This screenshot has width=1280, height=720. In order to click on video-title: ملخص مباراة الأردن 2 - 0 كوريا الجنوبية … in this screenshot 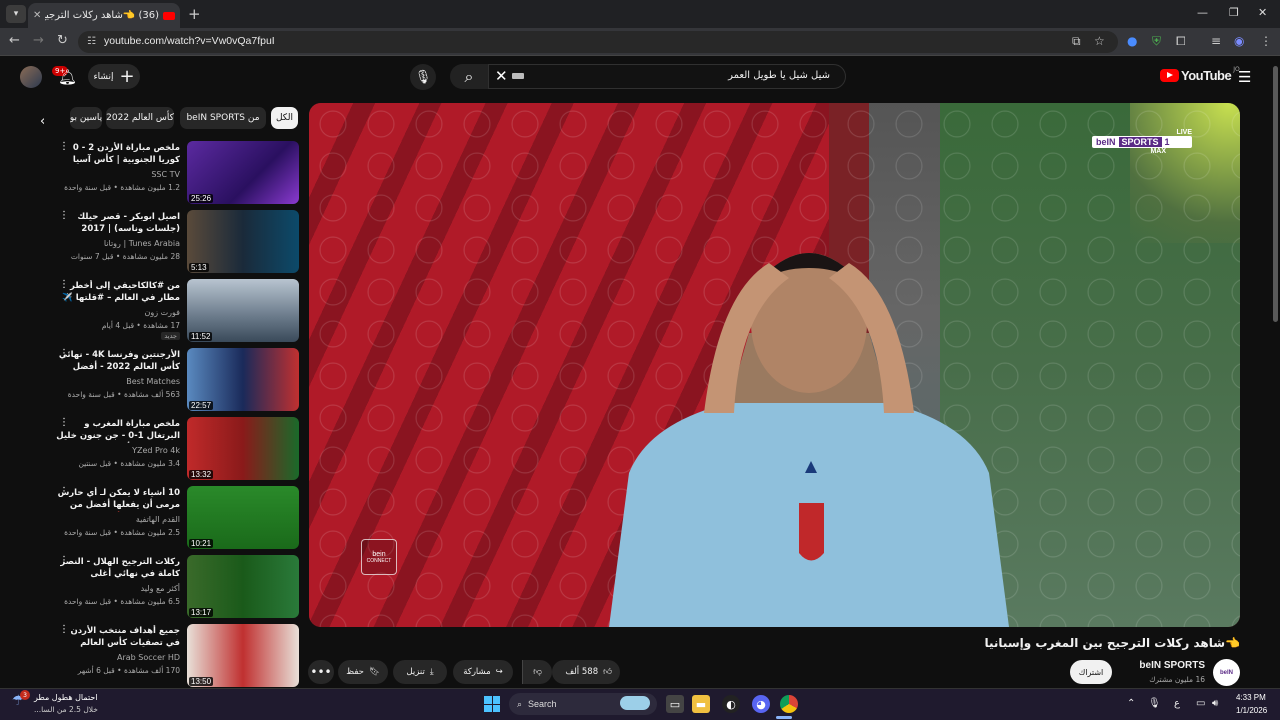, I will do `click(117, 154)`.